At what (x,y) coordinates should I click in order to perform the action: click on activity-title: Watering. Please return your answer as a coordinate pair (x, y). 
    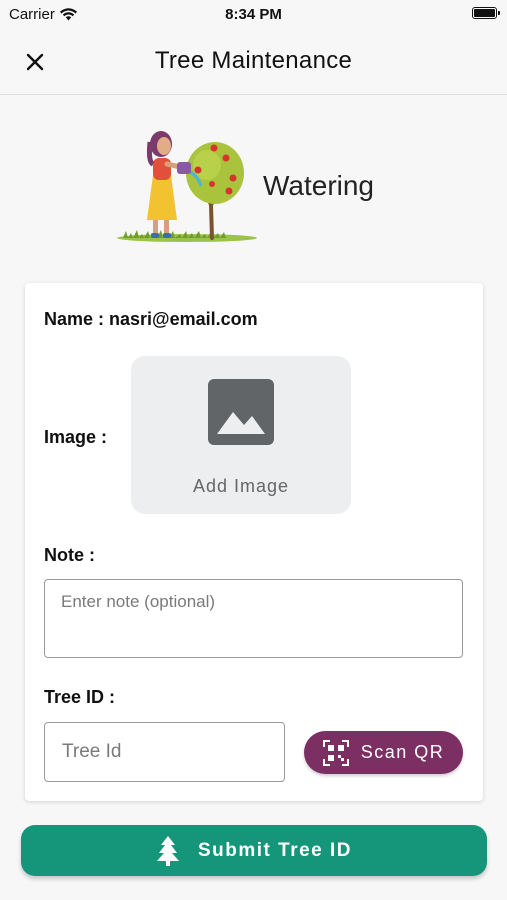
    Looking at the image, I should click on (319, 185).